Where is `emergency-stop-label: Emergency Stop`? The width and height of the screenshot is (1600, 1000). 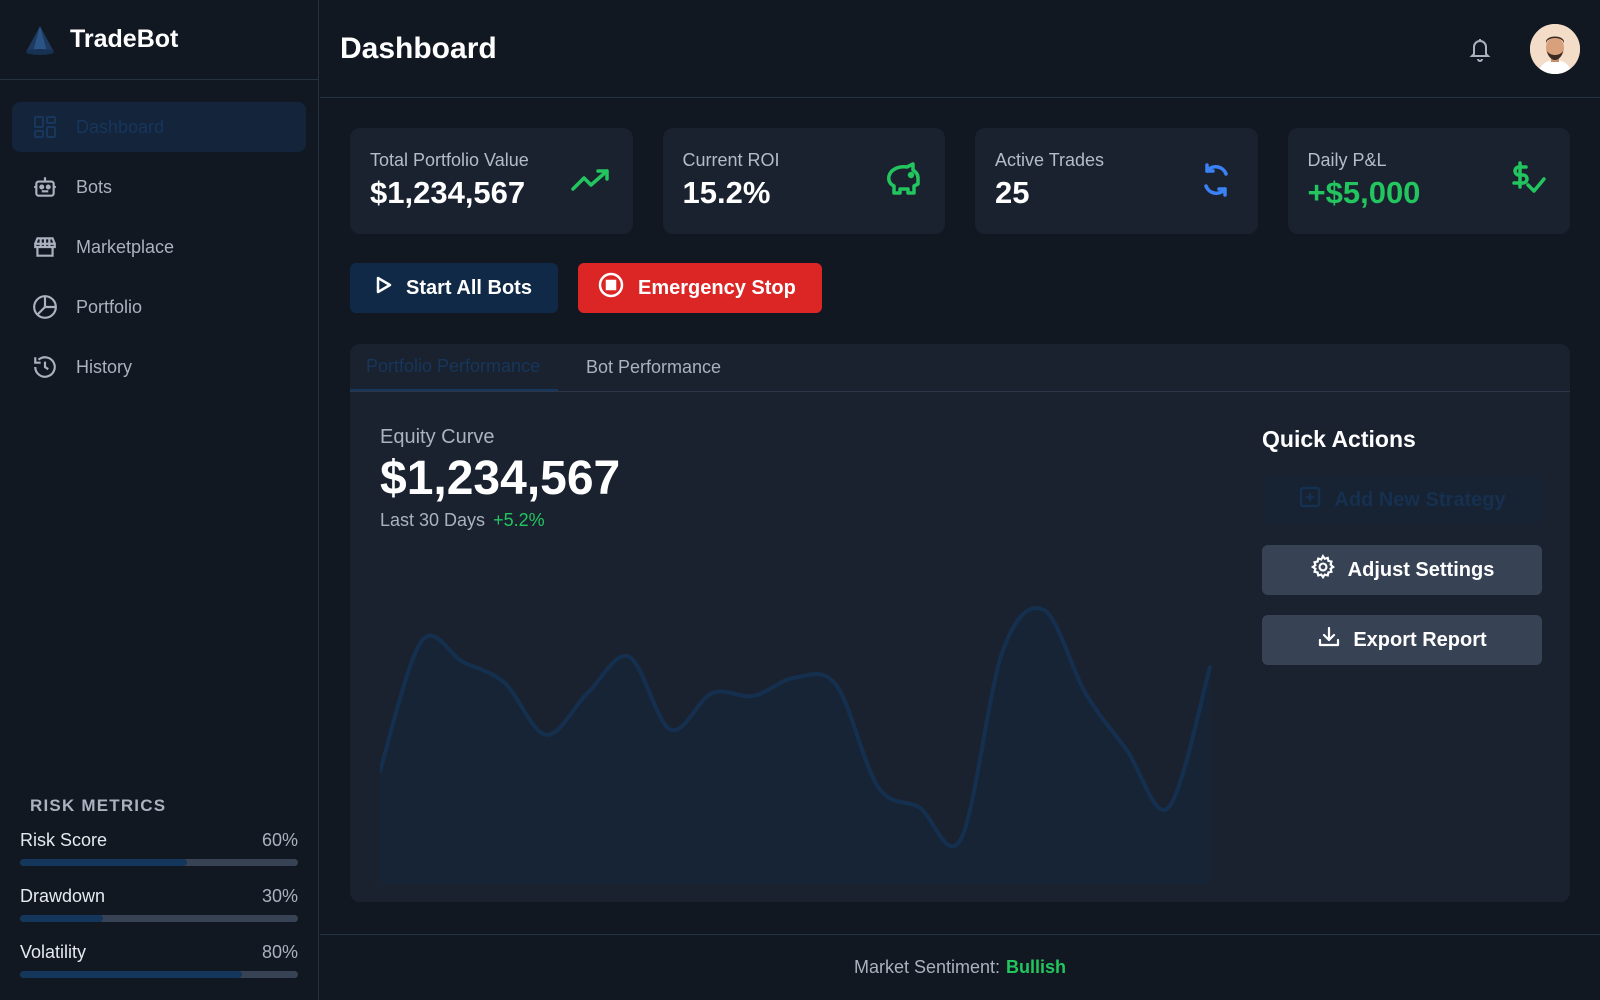
emergency-stop-label: Emergency Stop is located at coordinates (717, 287).